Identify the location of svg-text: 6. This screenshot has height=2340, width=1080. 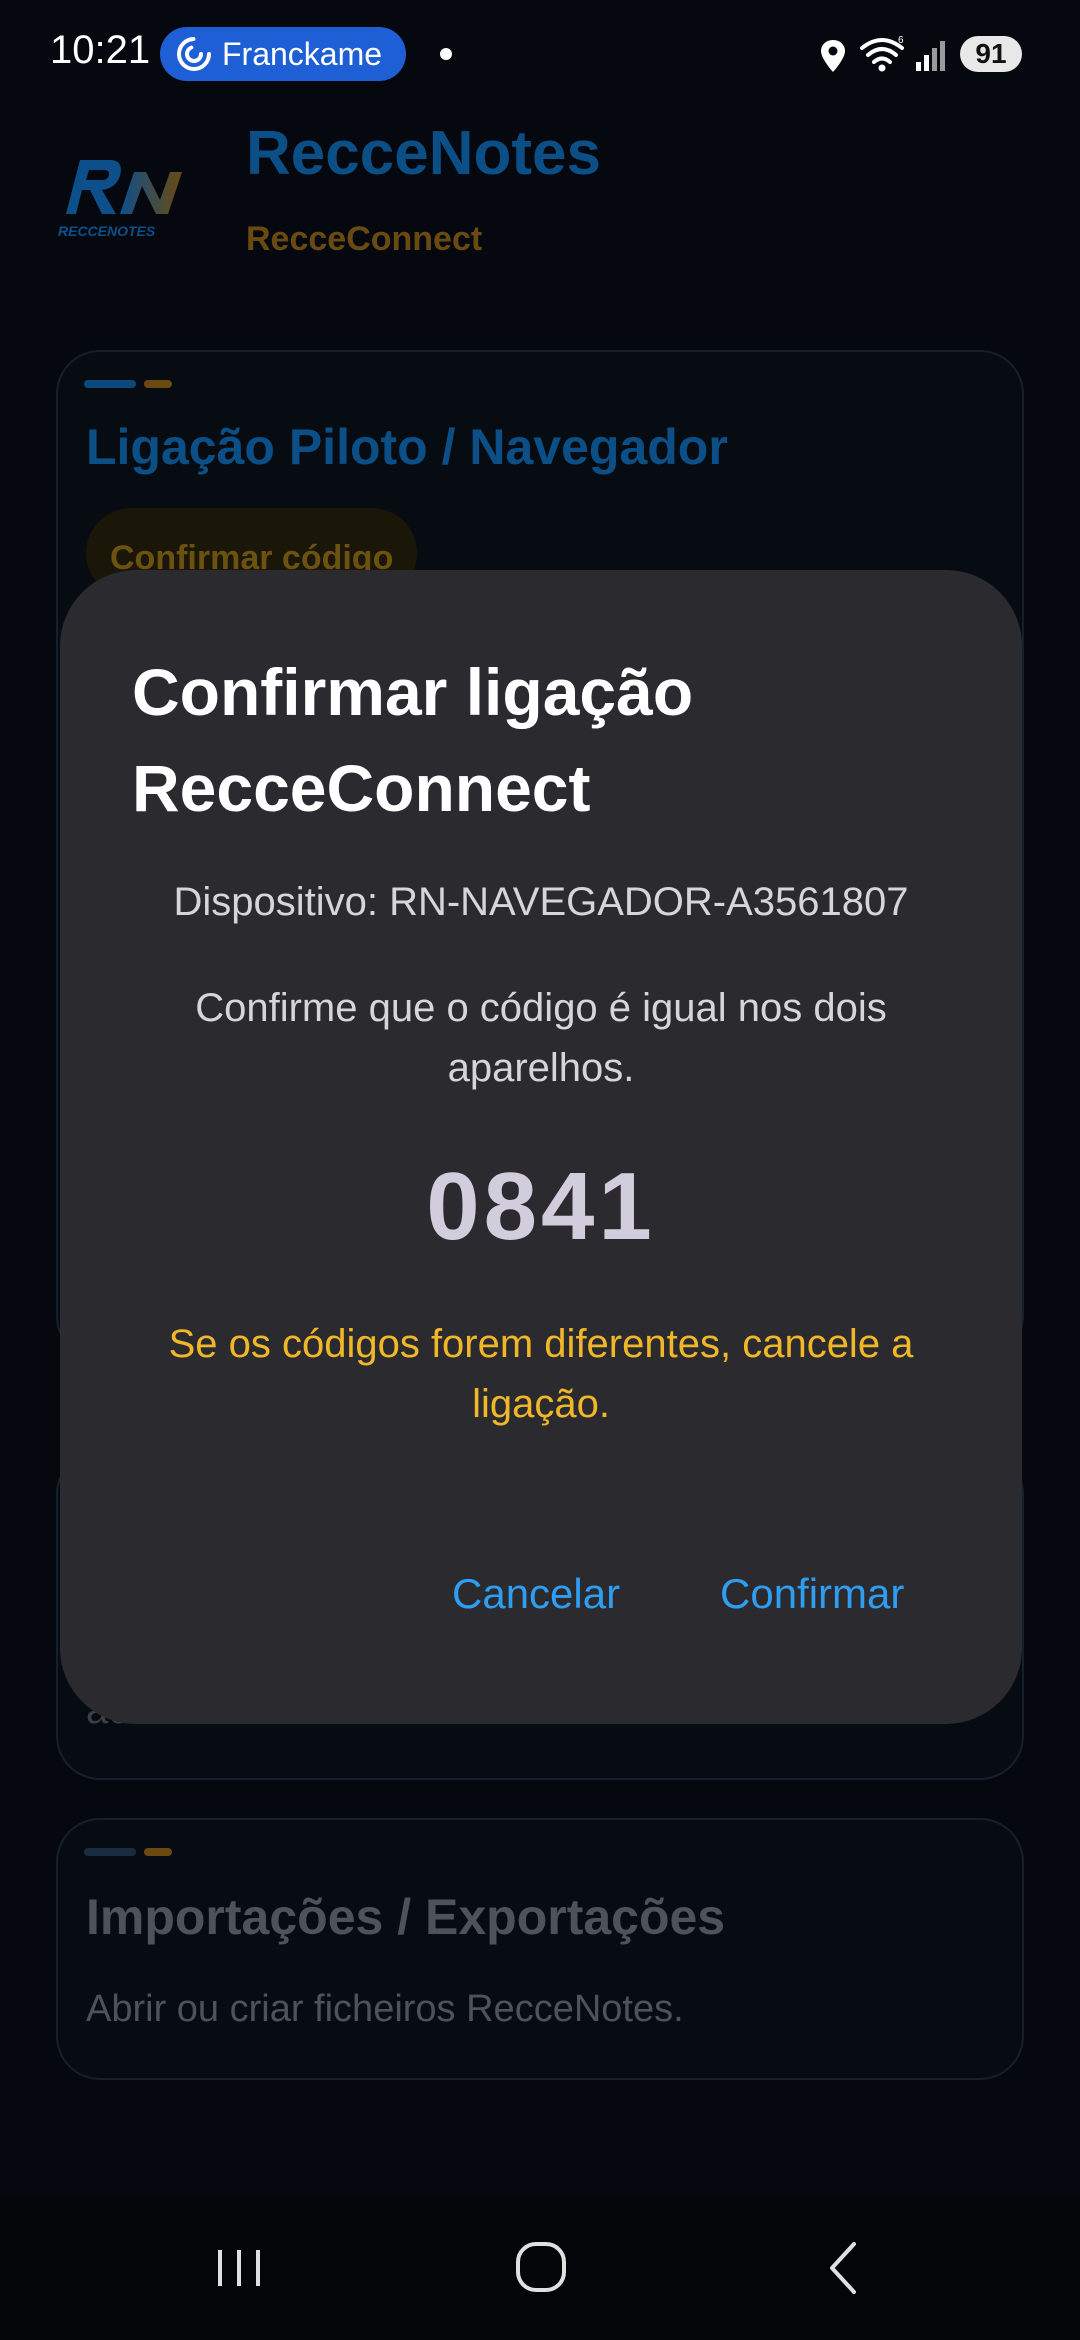
(901, 40).